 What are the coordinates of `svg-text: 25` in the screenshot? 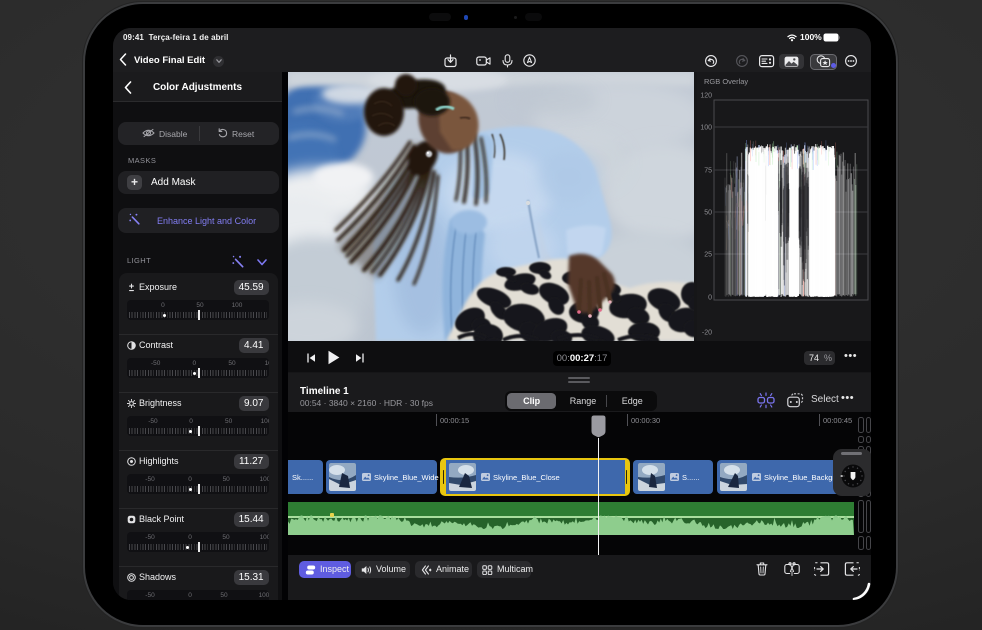 It's located at (708, 255).